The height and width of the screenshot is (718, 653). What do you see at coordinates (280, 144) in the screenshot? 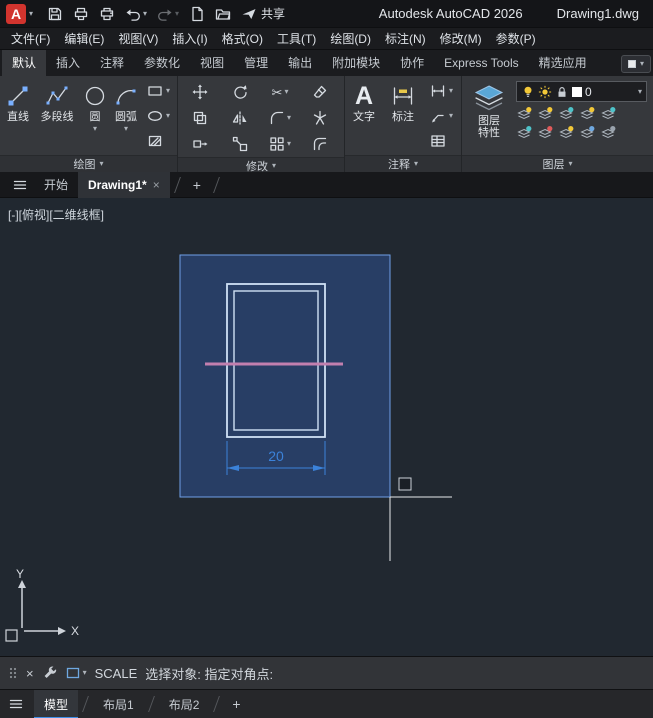
I see `array-button: ▾` at bounding box center [280, 144].